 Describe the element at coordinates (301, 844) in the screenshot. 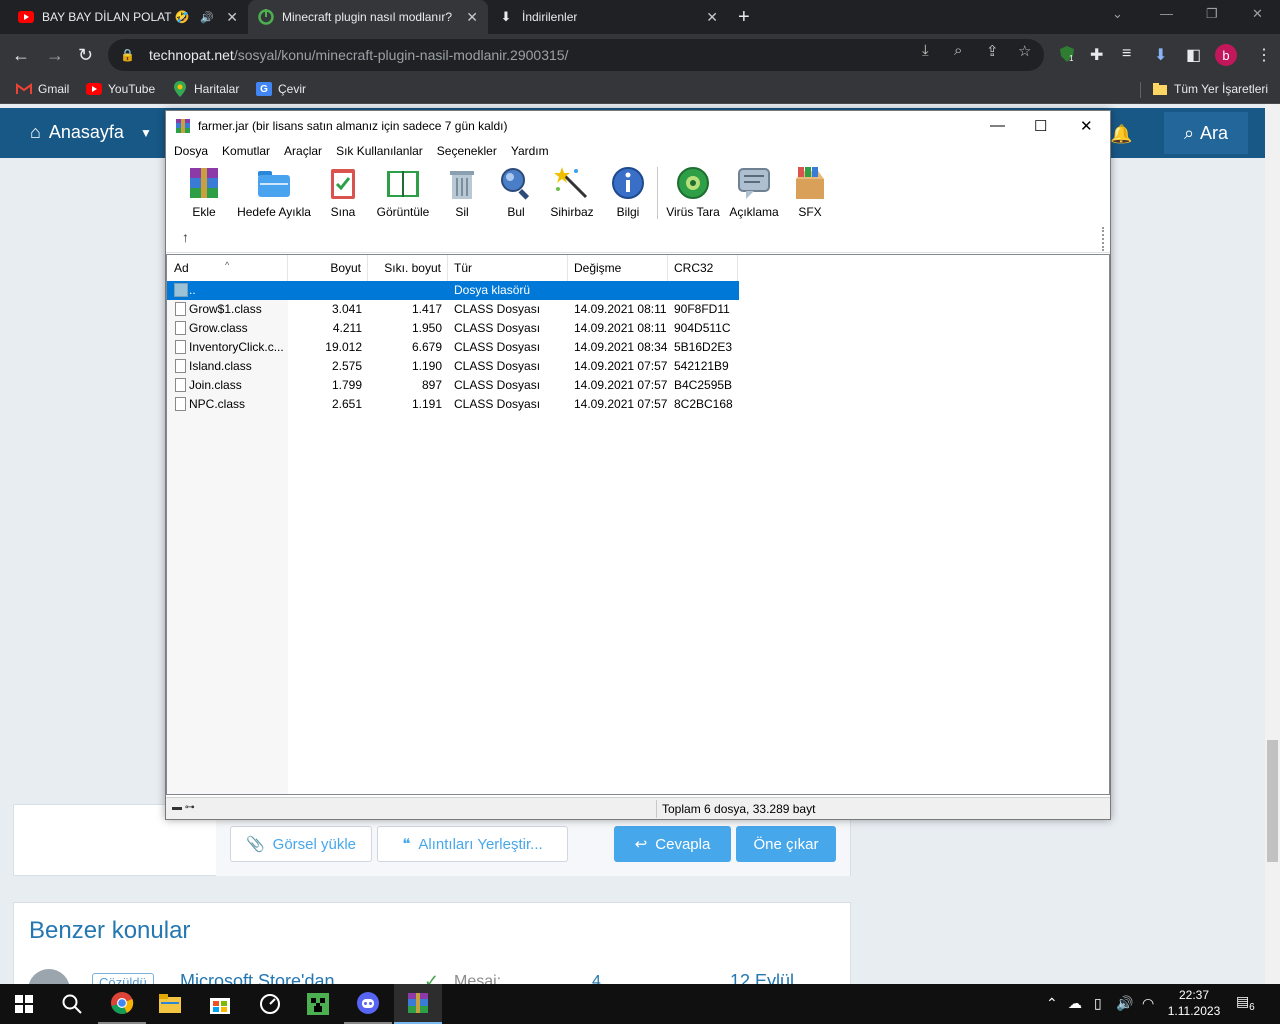

I see `upload-image-button: 📎 Görsel yükle` at that location.